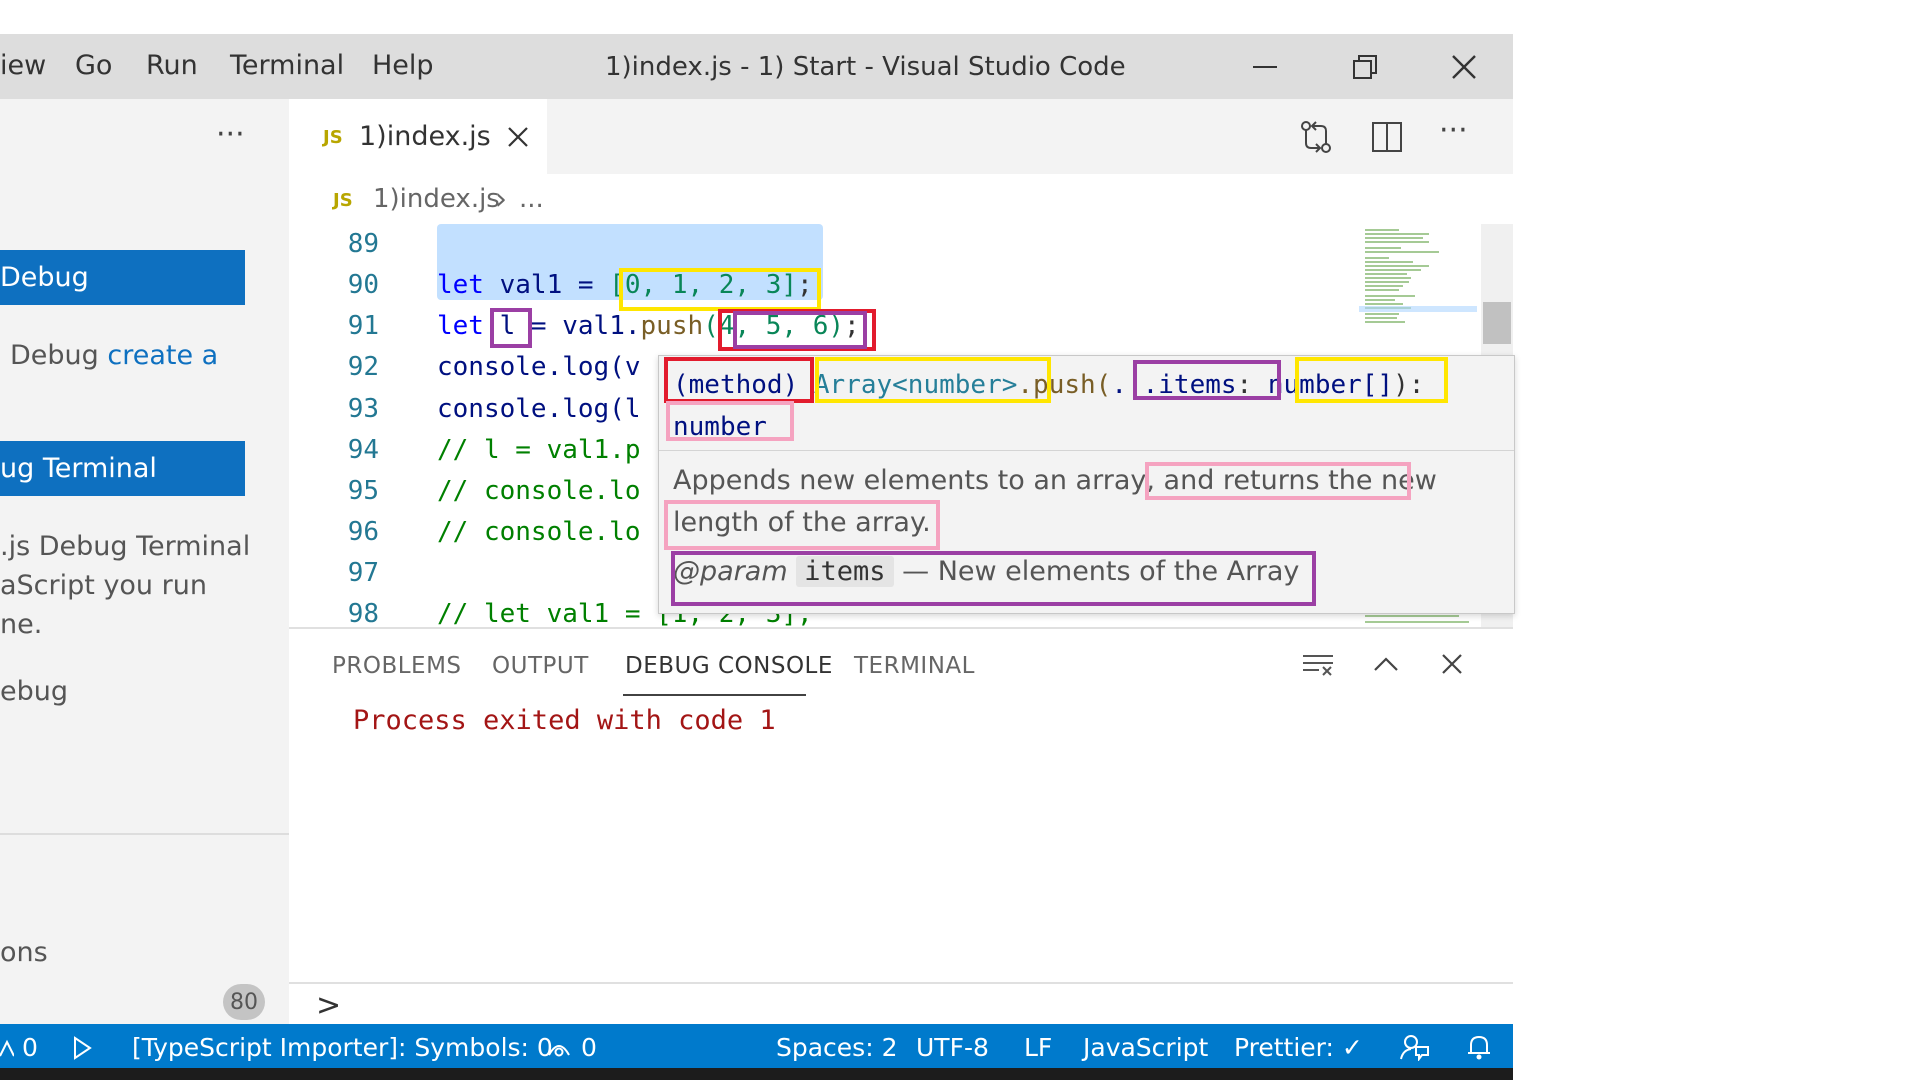 The height and width of the screenshot is (1080, 1920). Describe the element at coordinates (230, 134) in the screenshot. I see `sidebar-more-icon: ···` at that location.